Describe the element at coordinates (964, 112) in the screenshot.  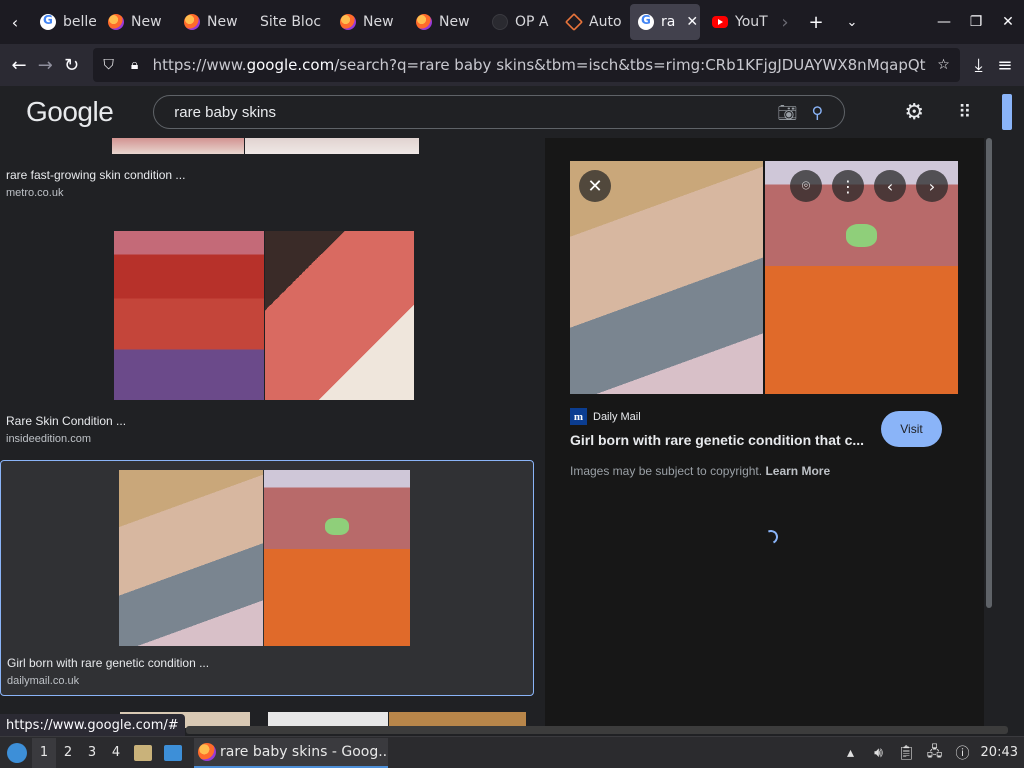
I see `apps-grid-icon: ⠿` at that location.